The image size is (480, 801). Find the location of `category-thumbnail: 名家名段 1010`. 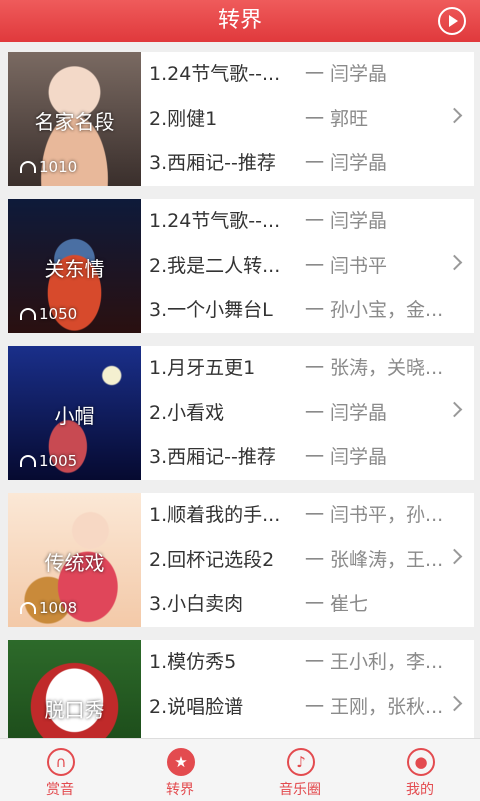

category-thumbnail: 名家名段 1010 is located at coordinates (74, 119).